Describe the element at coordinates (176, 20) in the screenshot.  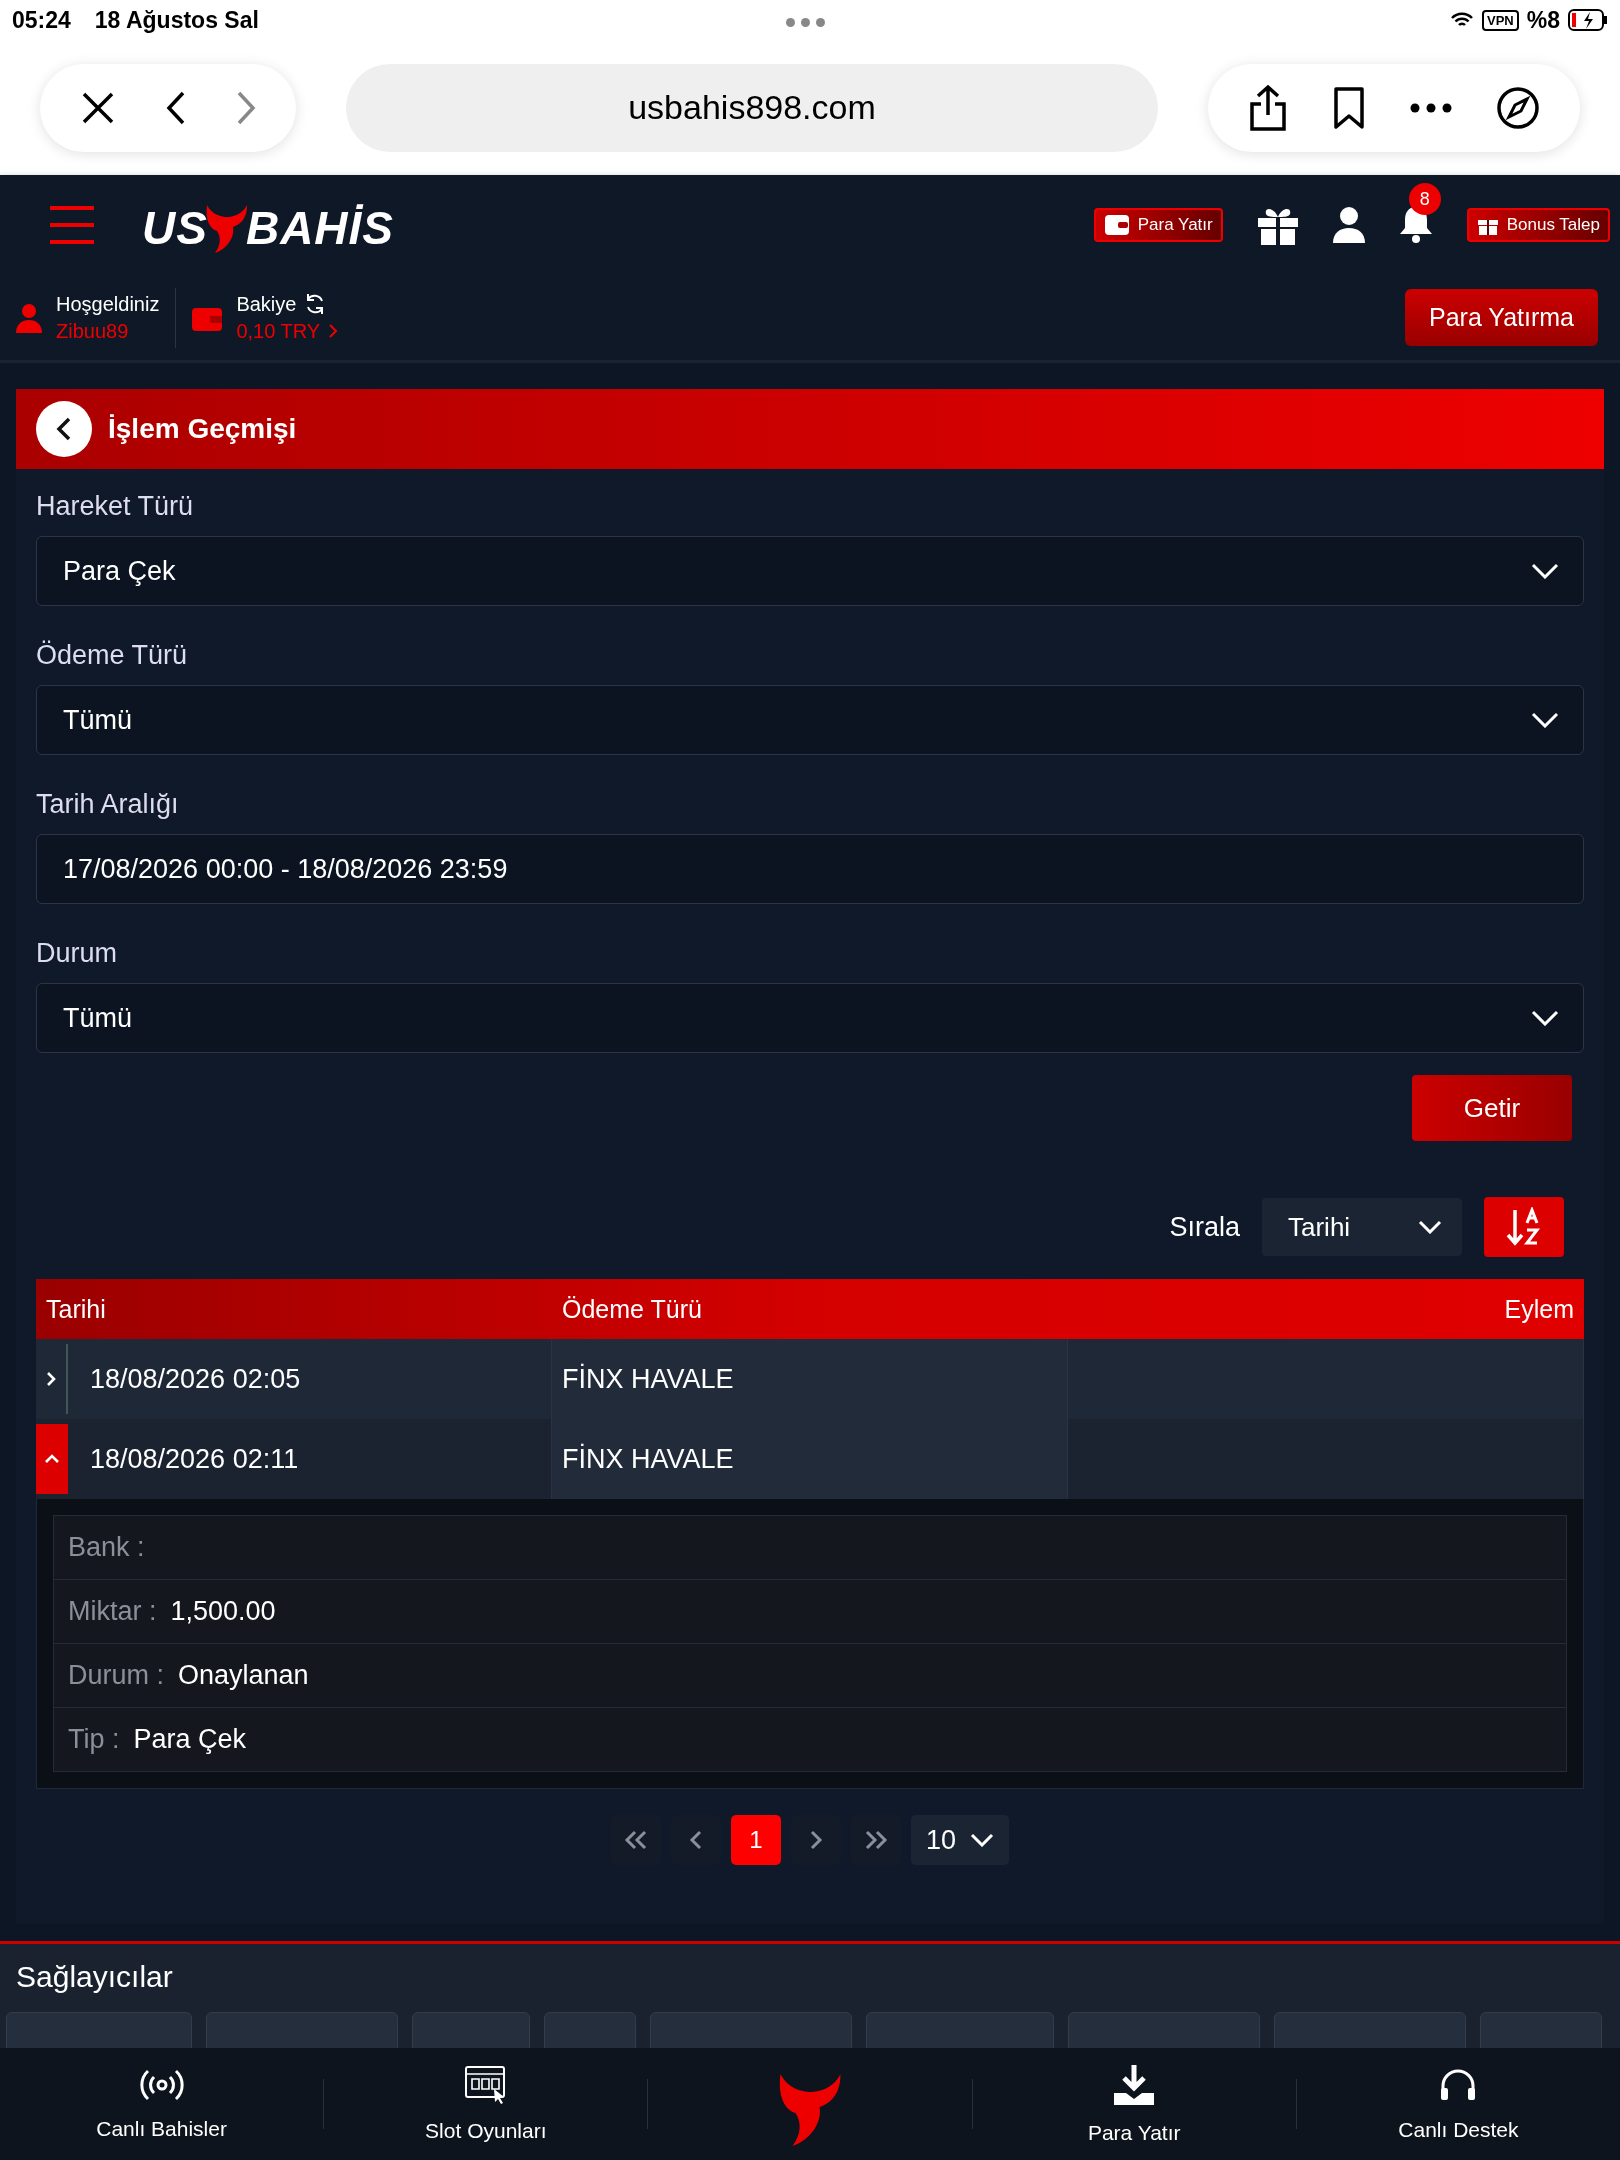
I see `status-date: 18 Ağustos Sal` at that location.